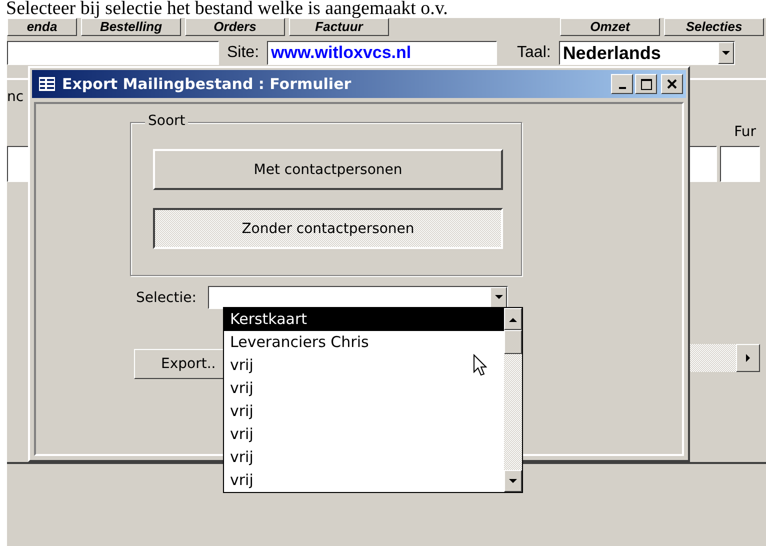 The height and width of the screenshot is (546, 766). Describe the element at coordinates (358, 297) in the screenshot. I see `selection-dropdown` at that location.